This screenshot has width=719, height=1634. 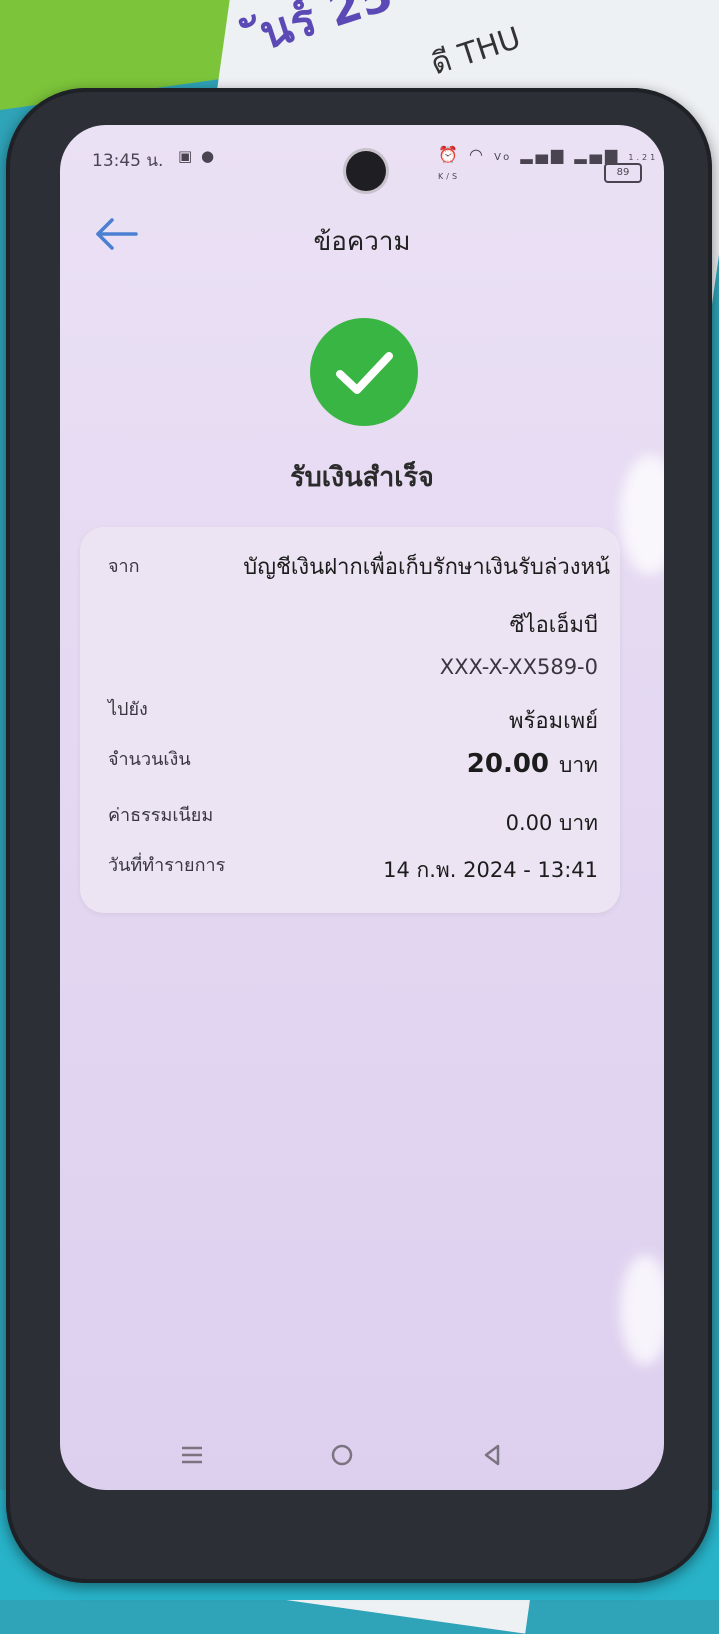 What do you see at coordinates (503, 157) in the screenshot?
I see `volte-icon: Vo` at bounding box center [503, 157].